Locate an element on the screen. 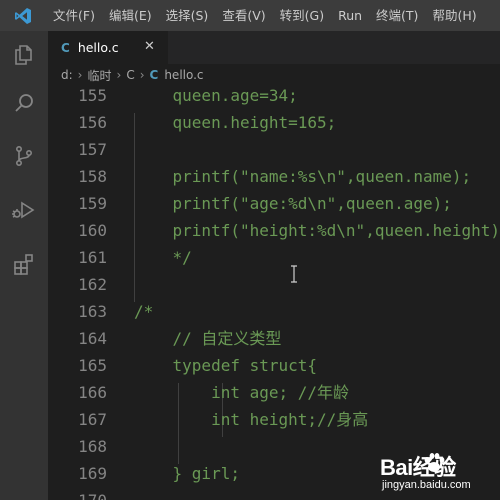 The width and height of the screenshot is (500, 500). line-number: 168 is located at coordinates (92, 446).